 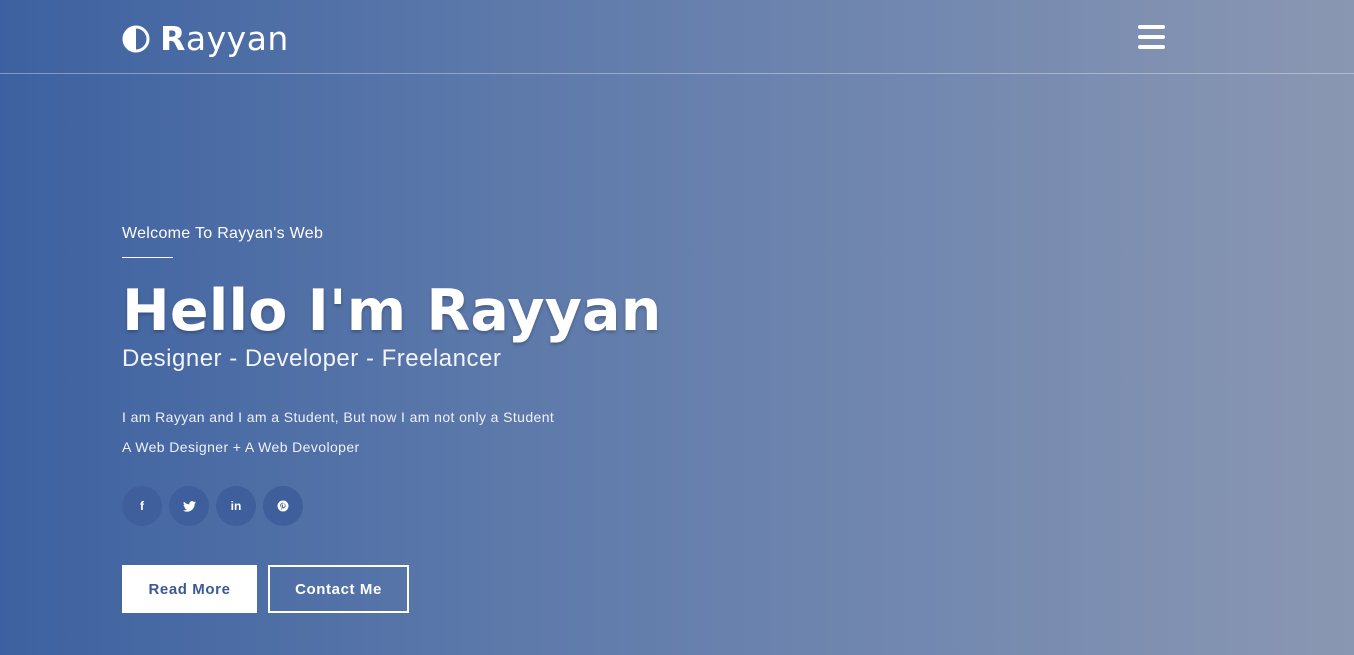 I want to click on welcome-underline, so click(x=147, y=257).